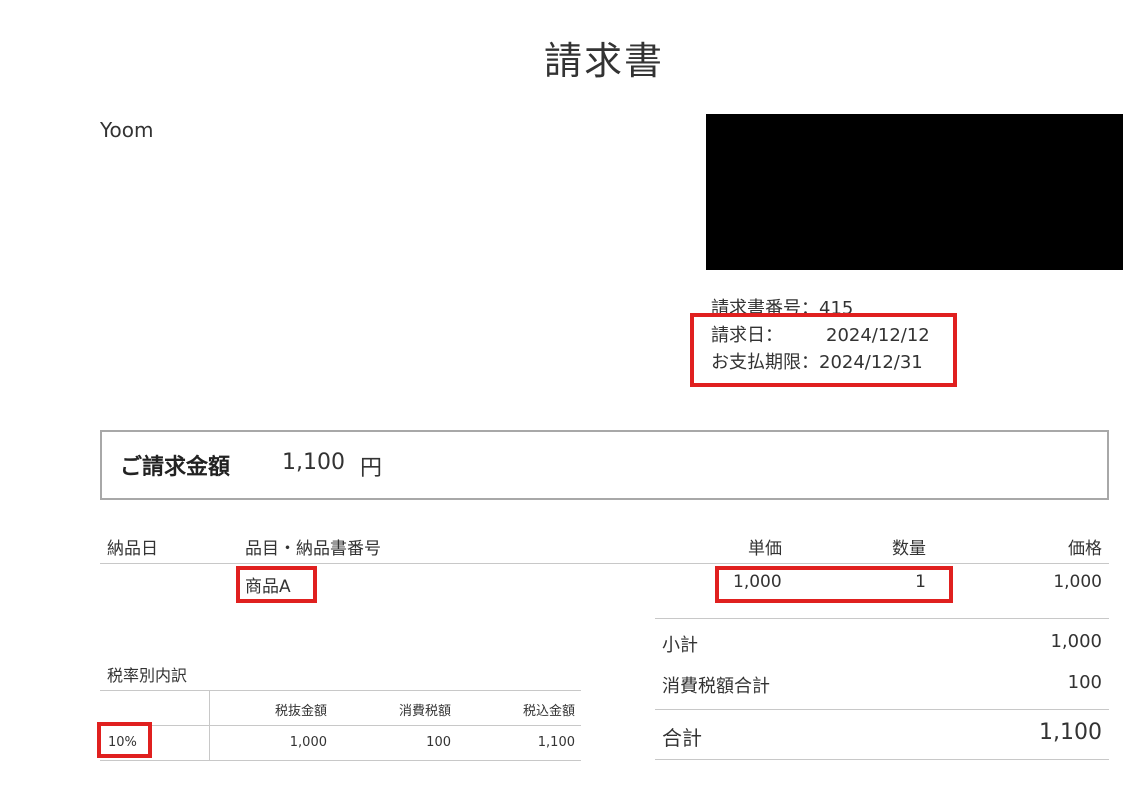 The width and height of the screenshot is (1137, 801). Describe the element at coordinates (548, 711) in the screenshot. I see `tax-header-incl: 税込金額` at that location.